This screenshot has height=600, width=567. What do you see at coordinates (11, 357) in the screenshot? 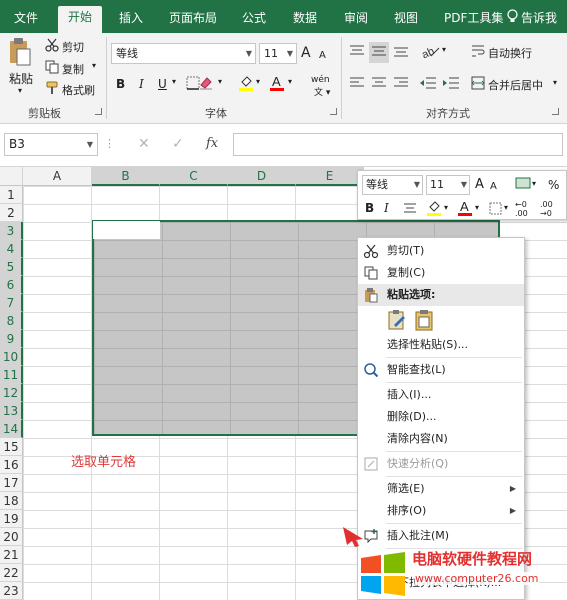
I see `row-header: 10` at bounding box center [11, 357].